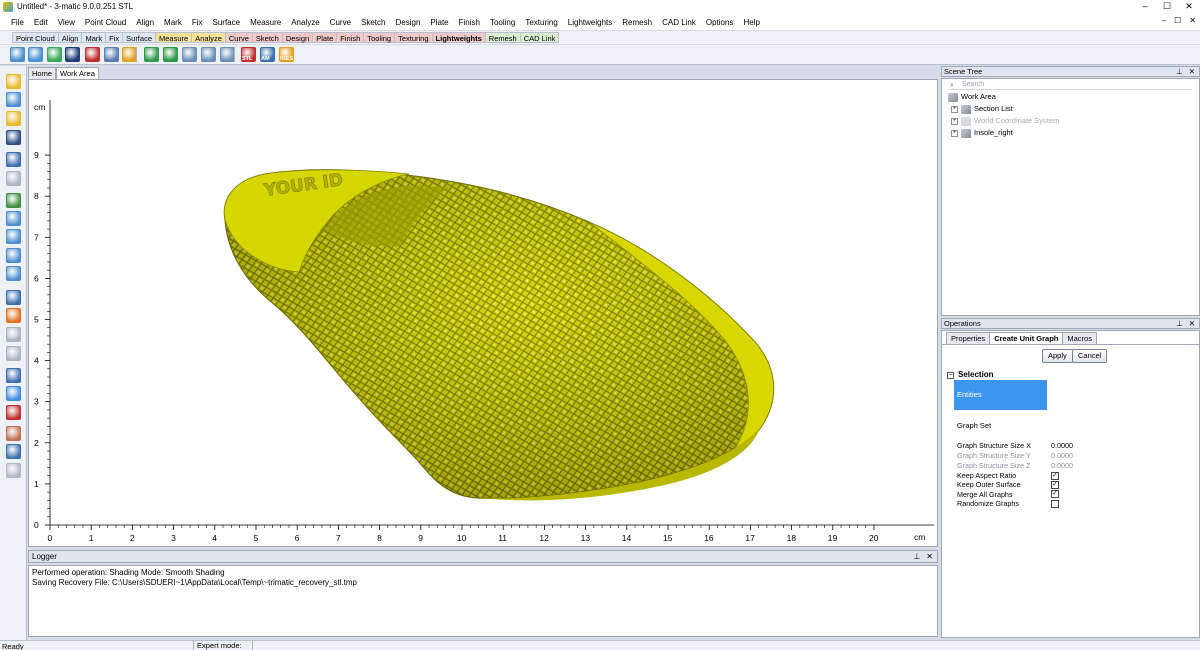 This screenshot has width=1200, height=650. I want to click on cancel-button: Cancel, so click(1090, 356).